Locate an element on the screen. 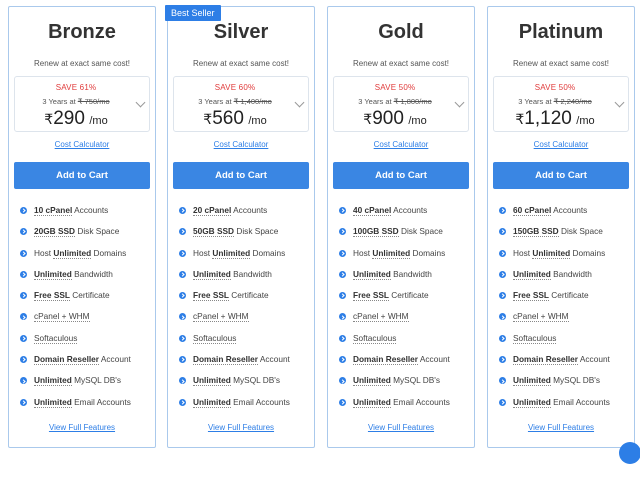 This screenshot has height=482, width=640. term-select: SAVE 50% 3 Years at ₹ 2,240/mo ₹1,120 /mo is located at coordinates (561, 104).